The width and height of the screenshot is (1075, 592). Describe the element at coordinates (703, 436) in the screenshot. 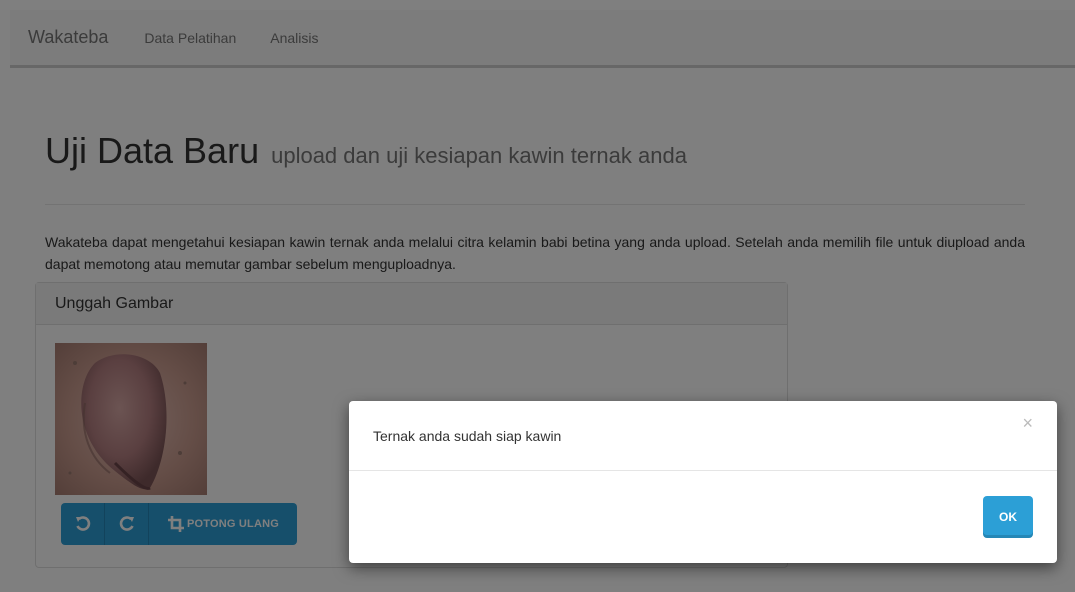

I see `modal-header: Ternak anda sudah siap kawin ×` at that location.